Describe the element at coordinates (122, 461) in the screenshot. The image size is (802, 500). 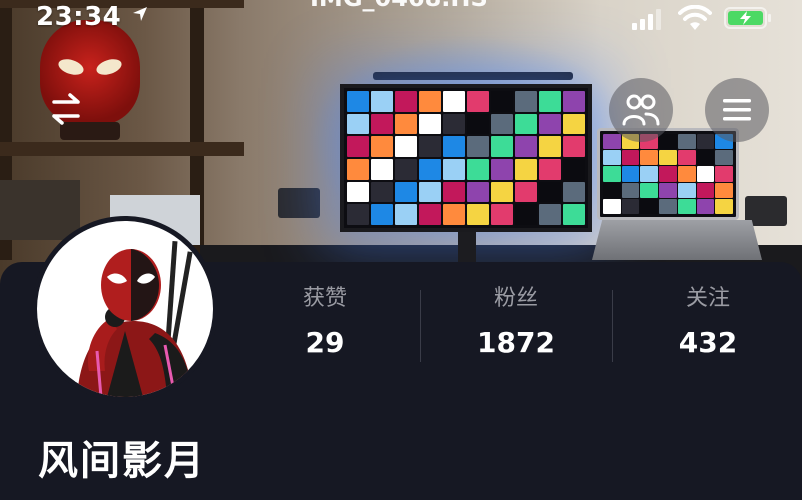
I see `profile-nickname: 风间影月` at that location.